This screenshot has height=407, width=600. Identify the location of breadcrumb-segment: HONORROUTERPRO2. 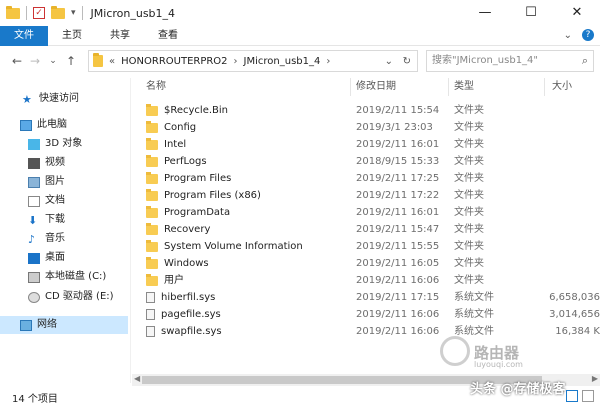
(174, 61).